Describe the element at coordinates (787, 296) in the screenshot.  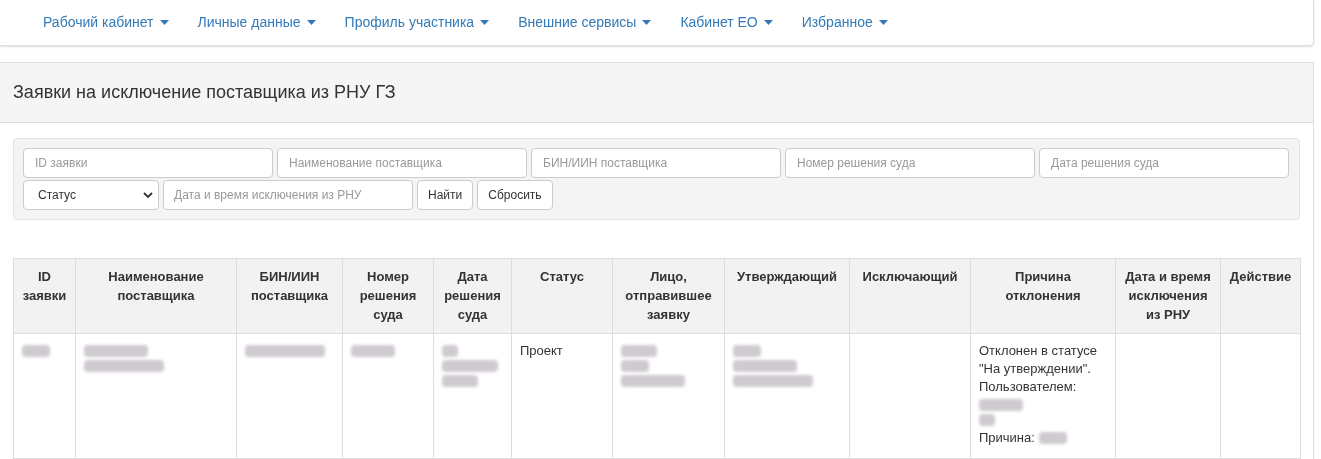
I see `column-header: Утверждающий` at that location.